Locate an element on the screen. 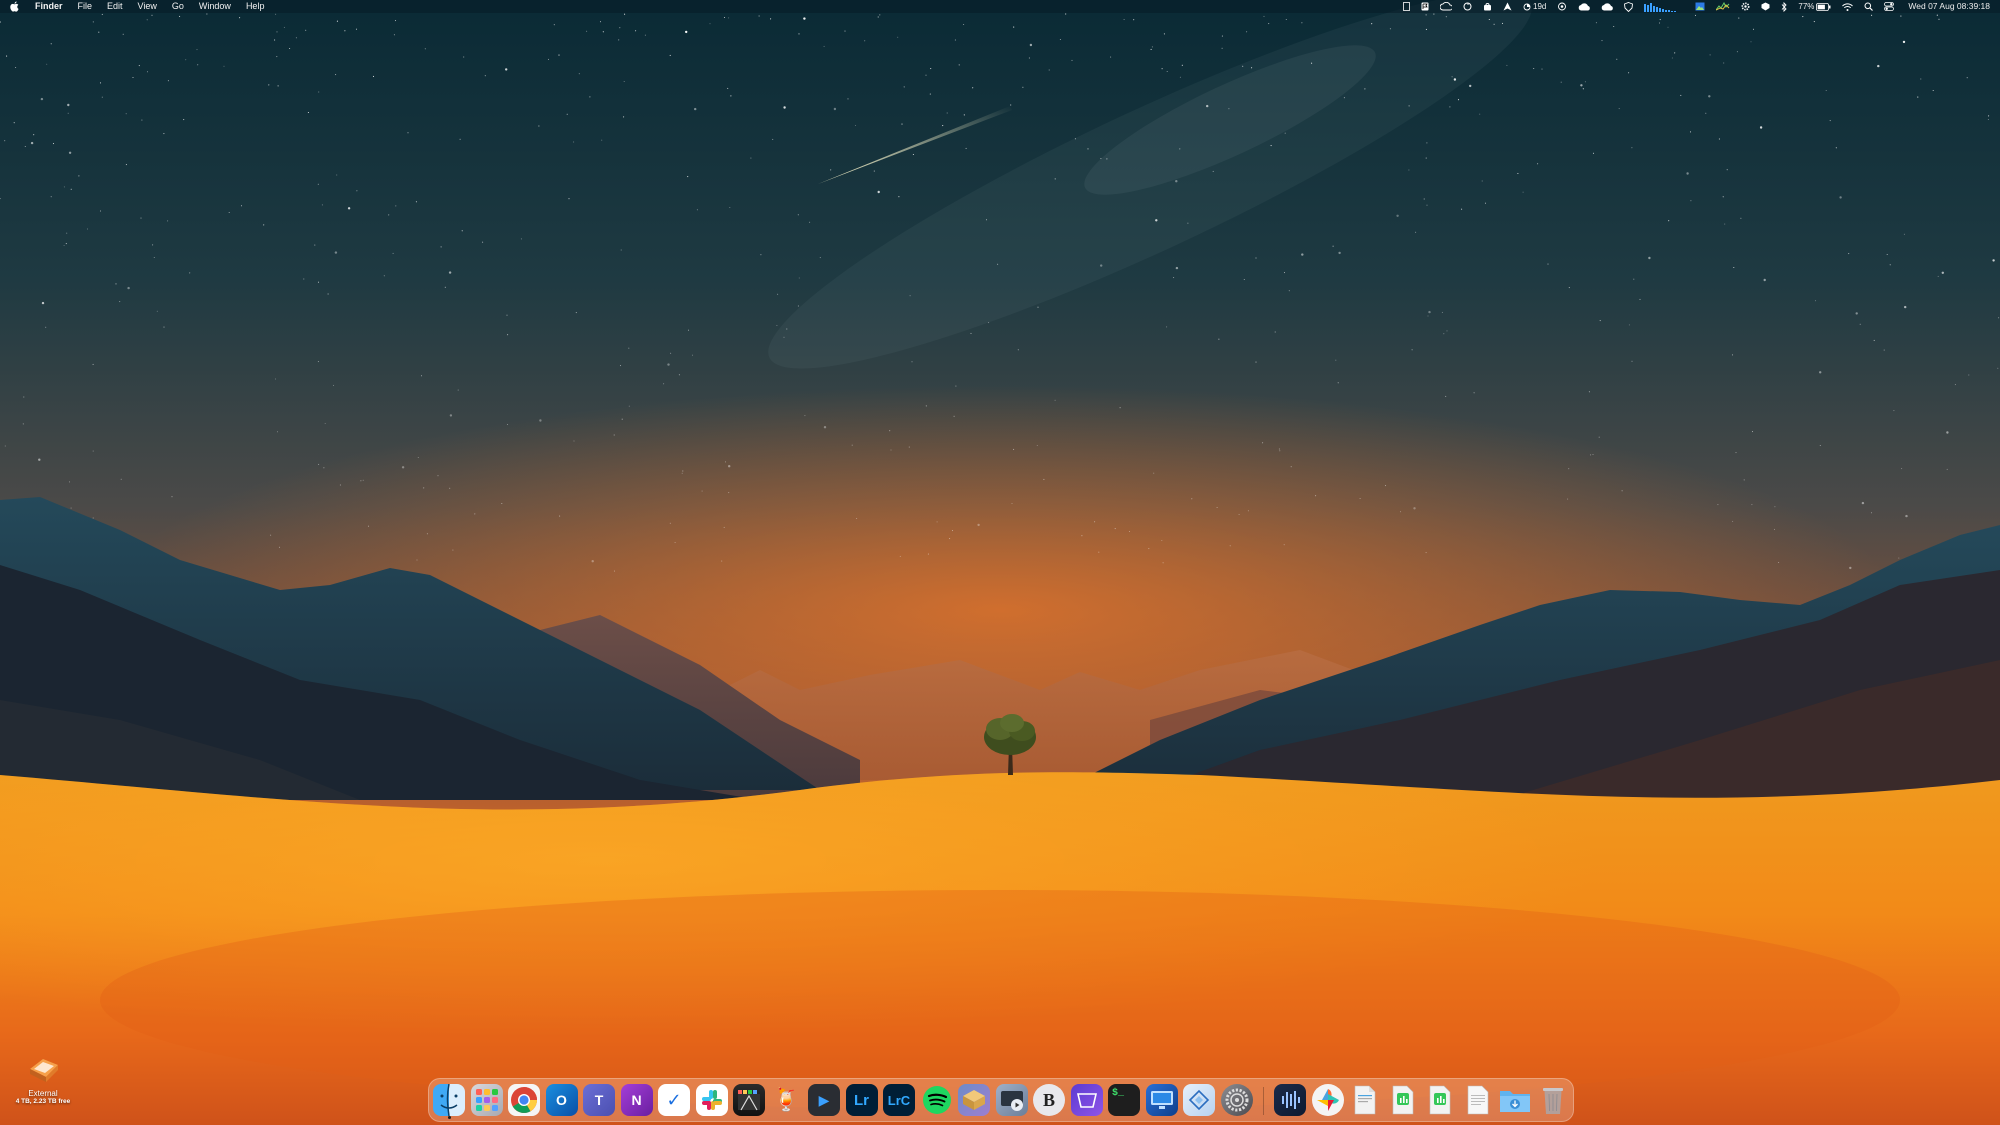  desktop-drive-external: External 4 TB, 2.23 TB free is located at coordinates (43, 1080).